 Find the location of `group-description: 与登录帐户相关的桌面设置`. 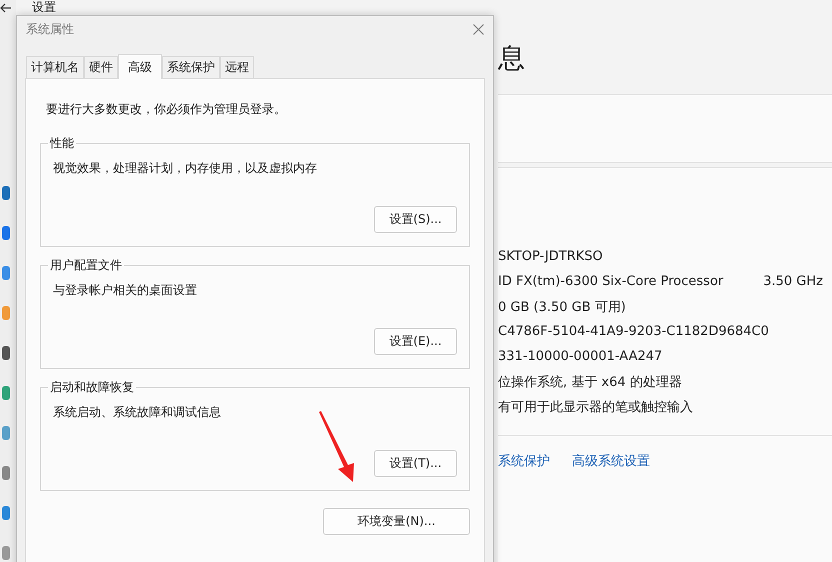

group-description: 与登录帐户相关的桌面设置 is located at coordinates (125, 290).